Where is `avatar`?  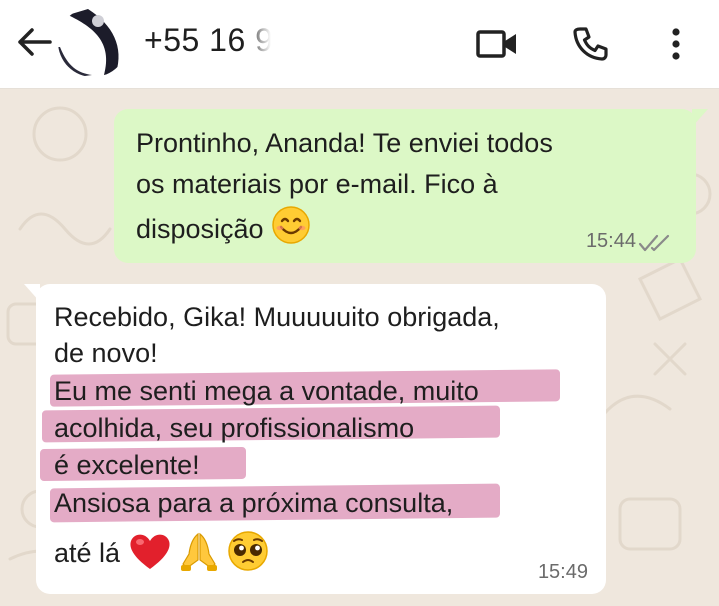
avatar is located at coordinates (93, 42).